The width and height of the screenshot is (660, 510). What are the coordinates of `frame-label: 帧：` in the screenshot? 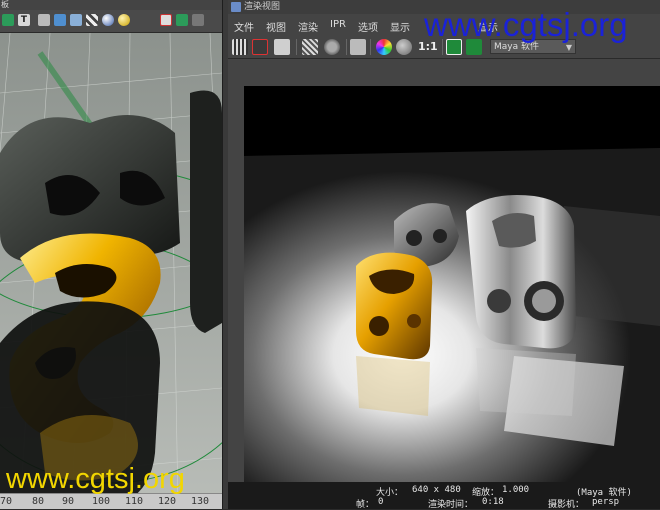 It's located at (365, 505).